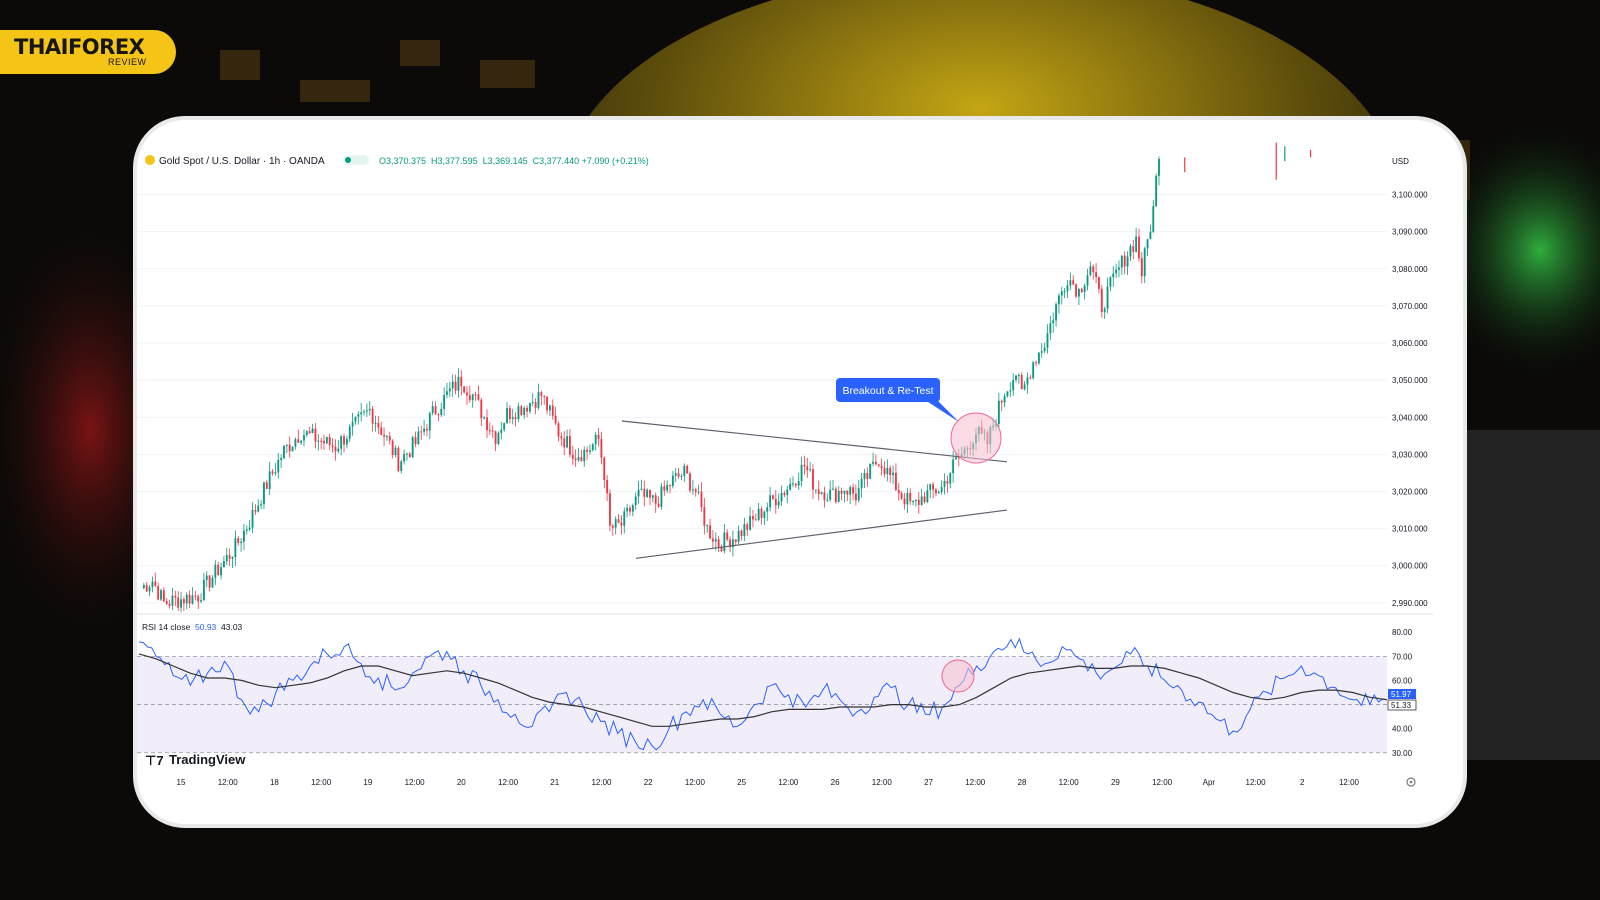 The width and height of the screenshot is (1600, 900). I want to click on breakout-callout-pointer, so click(942, 411).